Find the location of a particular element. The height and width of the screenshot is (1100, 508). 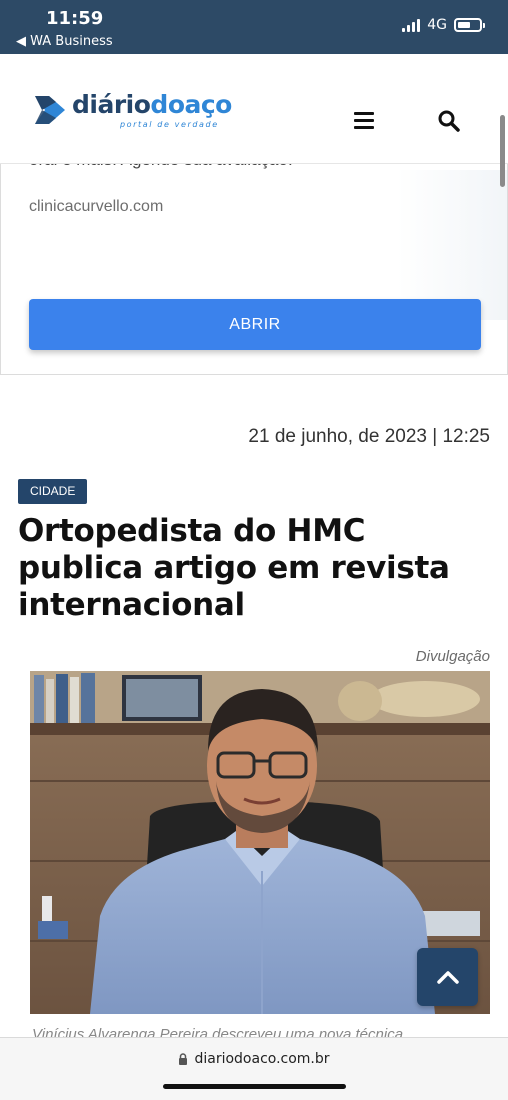

menu-icon is located at coordinates (364, 121).